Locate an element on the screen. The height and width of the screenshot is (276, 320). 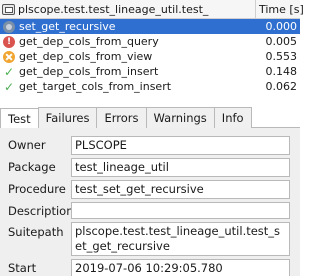
description-field is located at coordinates (180, 210).